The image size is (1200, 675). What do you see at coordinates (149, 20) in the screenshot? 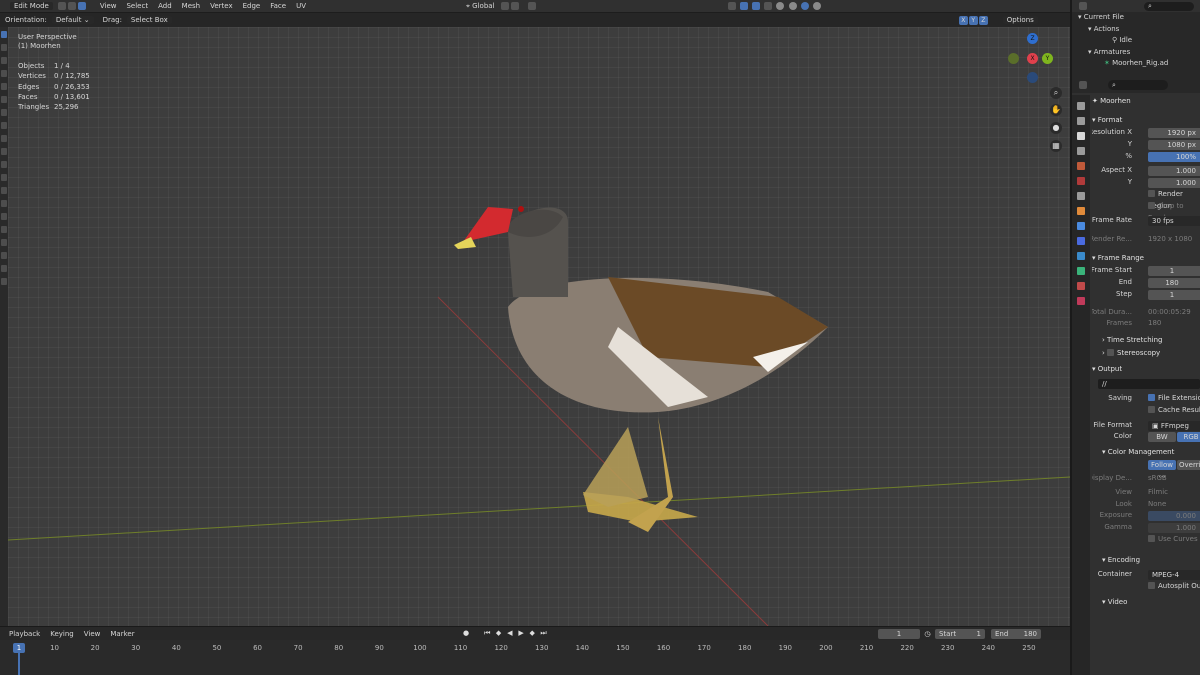
I see `drag-dropdown: Select Box` at bounding box center [149, 20].